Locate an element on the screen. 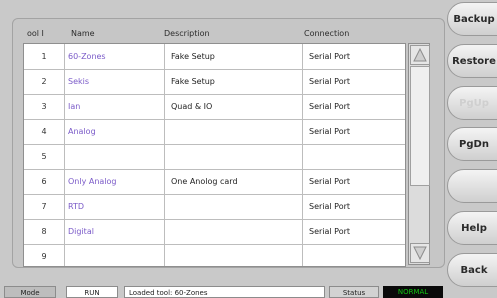  tool-name: RTD is located at coordinates (114, 206).